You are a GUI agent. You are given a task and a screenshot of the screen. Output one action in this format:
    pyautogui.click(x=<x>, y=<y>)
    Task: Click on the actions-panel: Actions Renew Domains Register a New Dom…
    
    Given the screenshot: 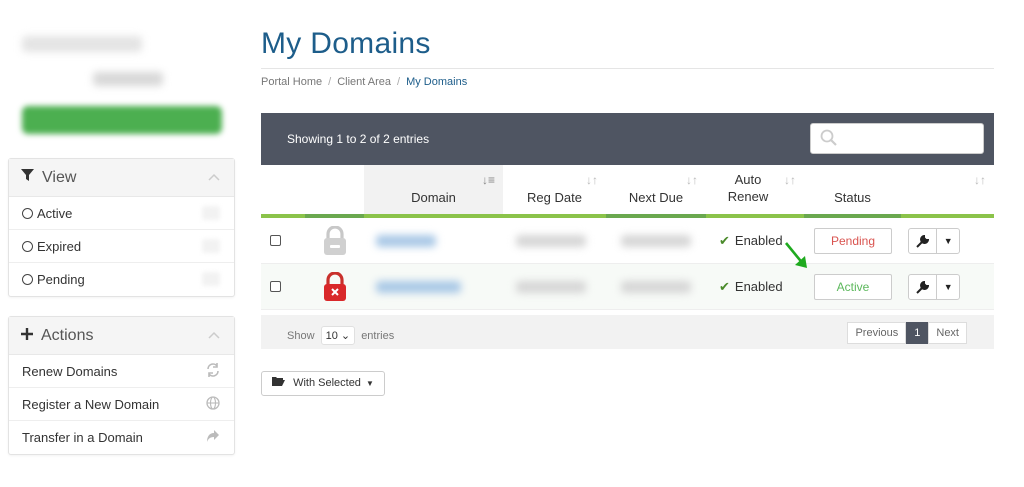 What is the action you would take?
    pyautogui.click(x=121, y=385)
    